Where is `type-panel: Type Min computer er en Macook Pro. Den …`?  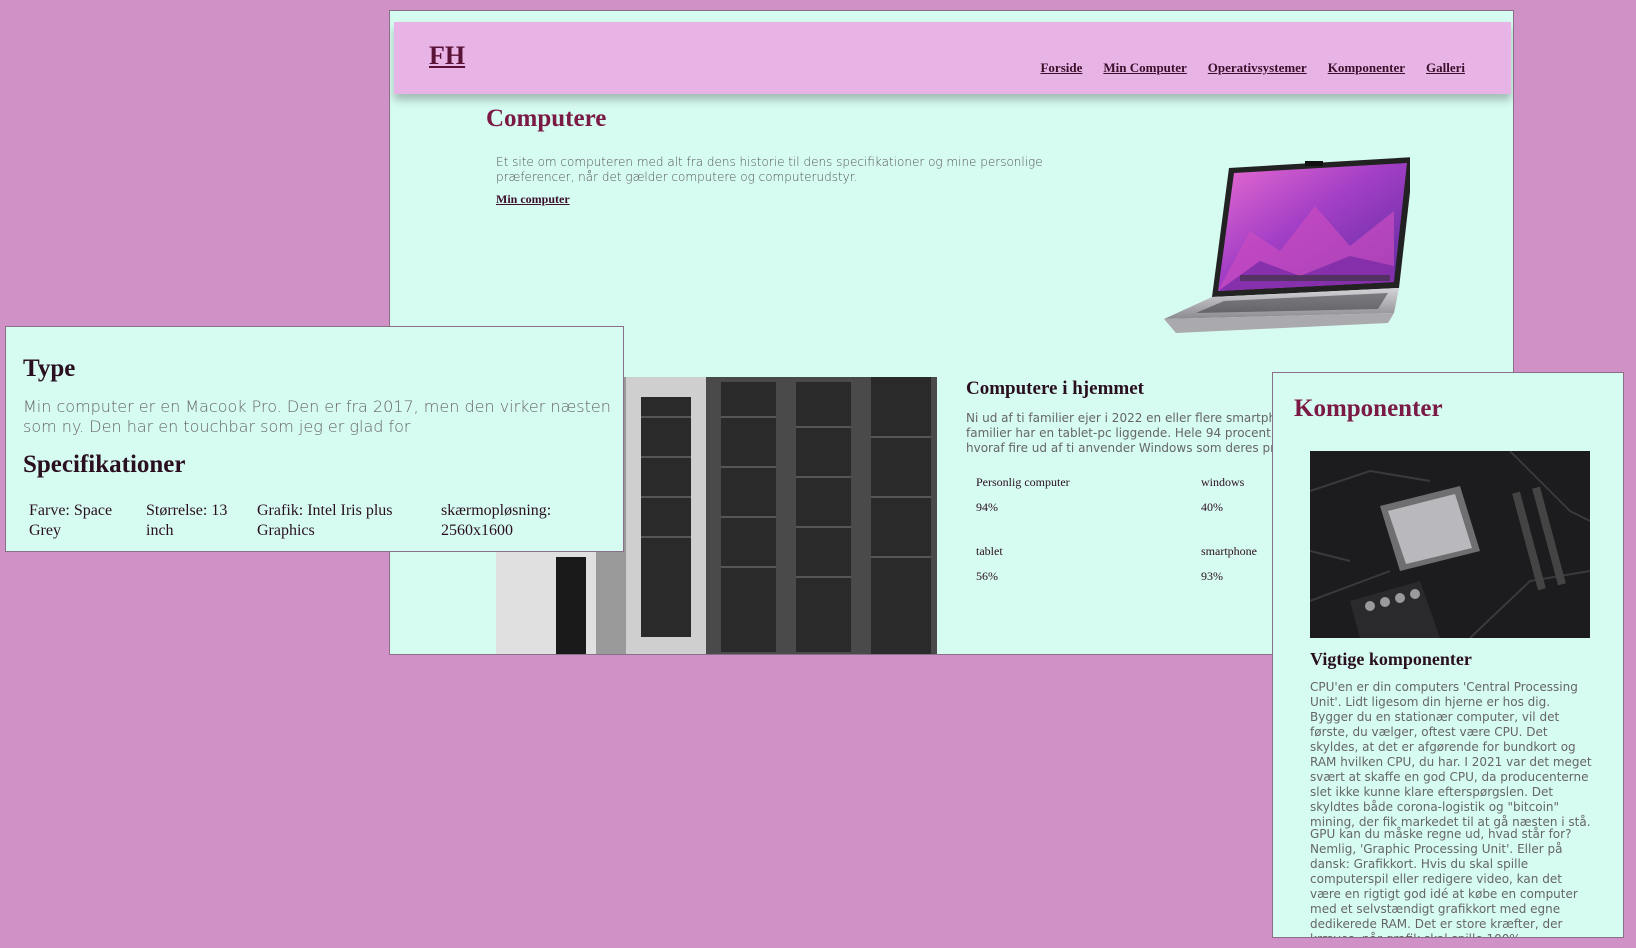
type-panel: Type Min computer er en Macook Pro. Den … is located at coordinates (314, 439).